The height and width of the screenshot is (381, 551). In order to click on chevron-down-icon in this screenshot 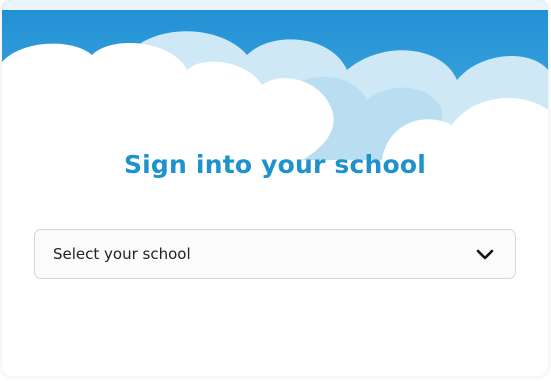, I will do `click(485, 254)`.